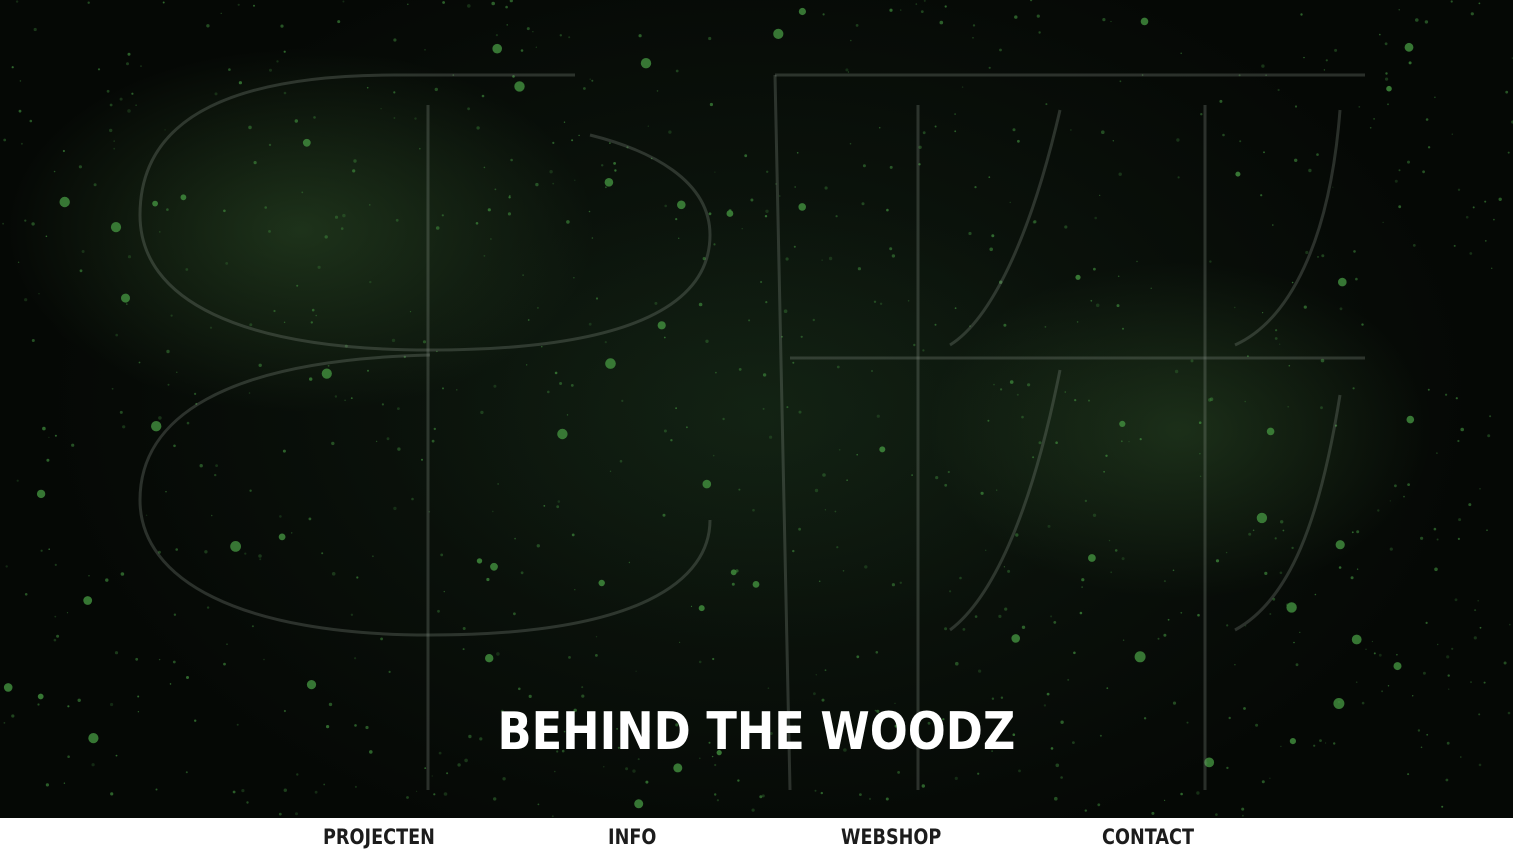 Image resolution: width=1513 pixels, height=853 pixels. What do you see at coordinates (632, 837) in the screenshot?
I see `nav-link-info: INFO` at bounding box center [632, 837].